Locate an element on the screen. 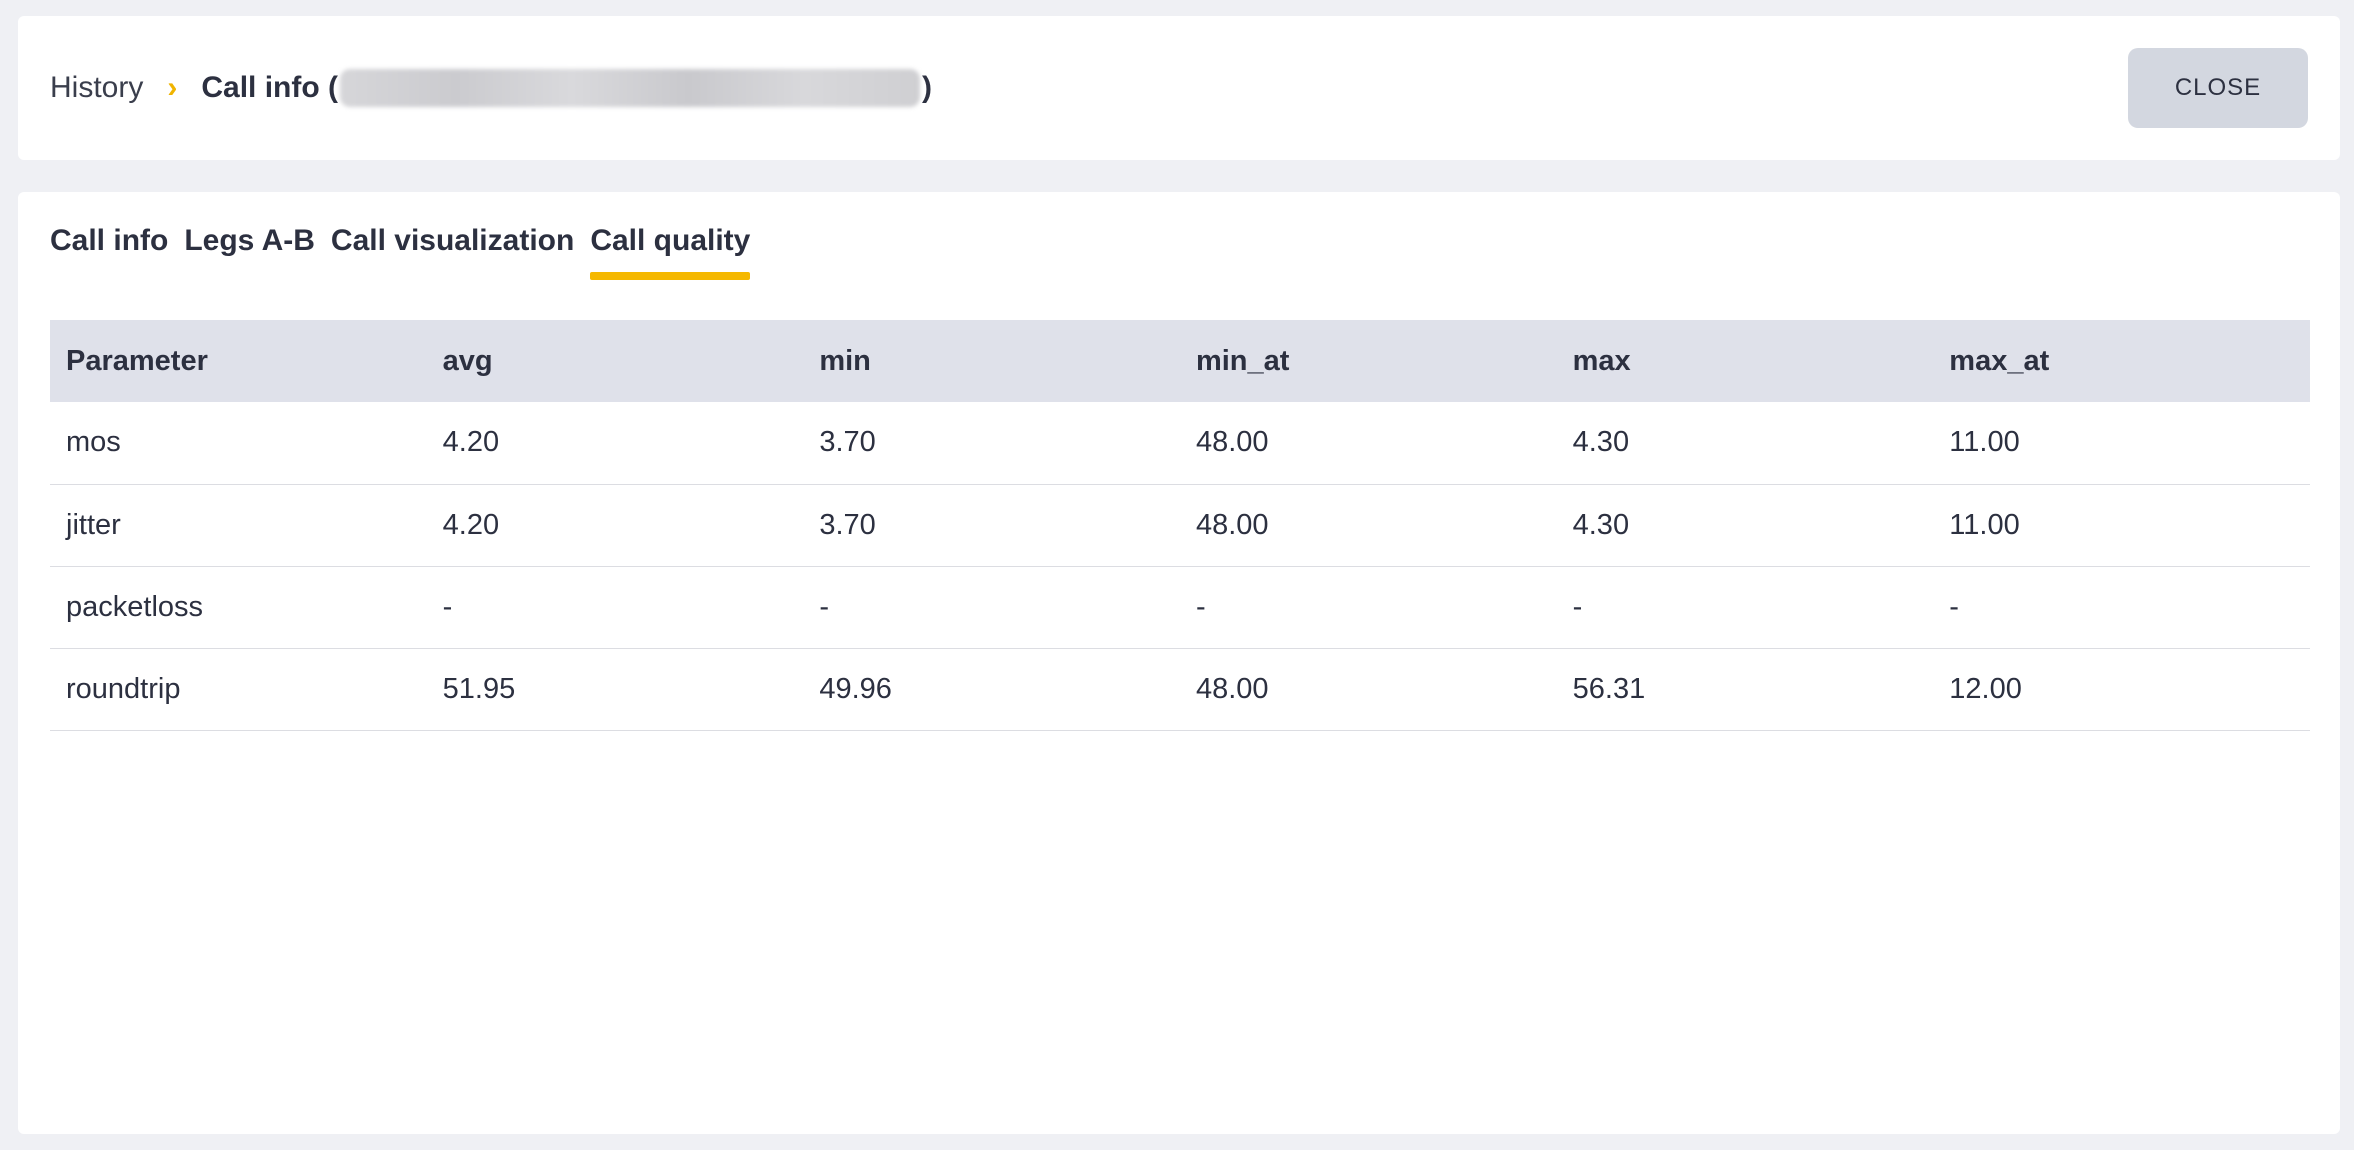 This screenshot has width=2354, height=1150. tab-call-visualization: Call visualization is located at coordinates (452, 251).